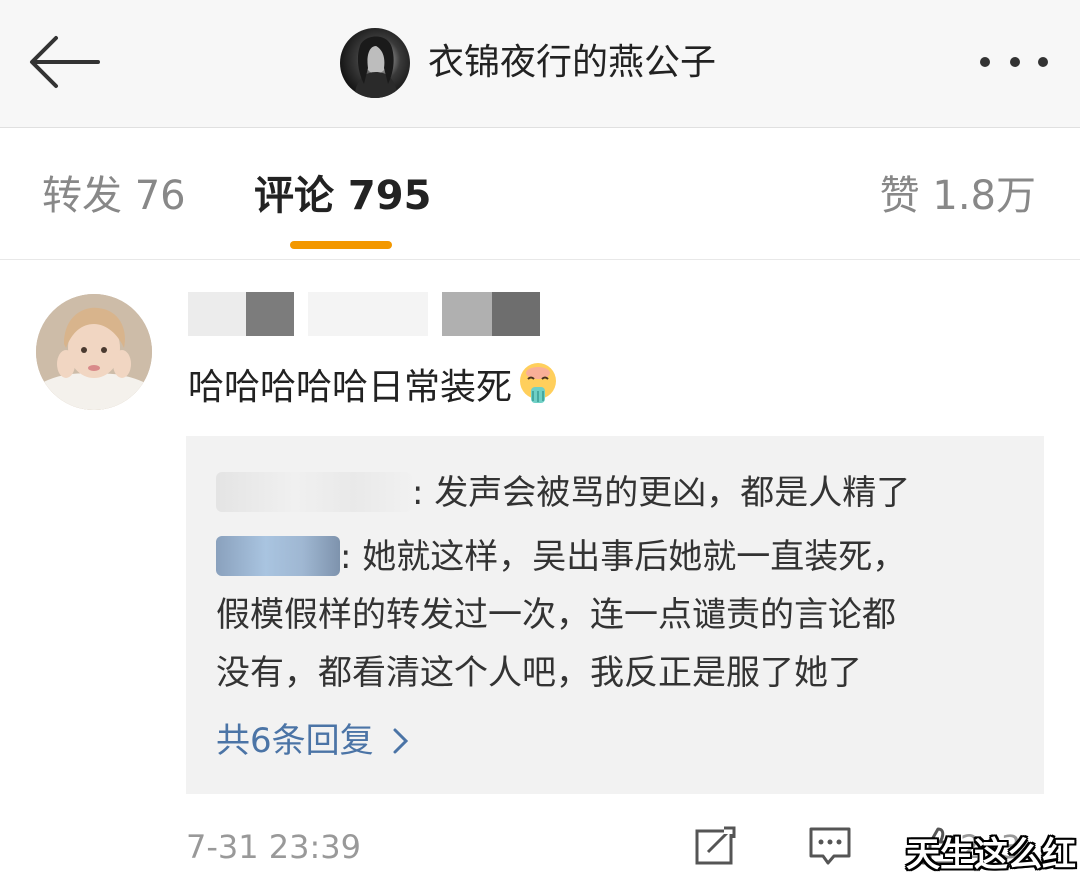  What do you see at coordinates (958, 196) in the screenshot?
I see `tab-like: 赞 1.8万` at bounding box center [958, 196].